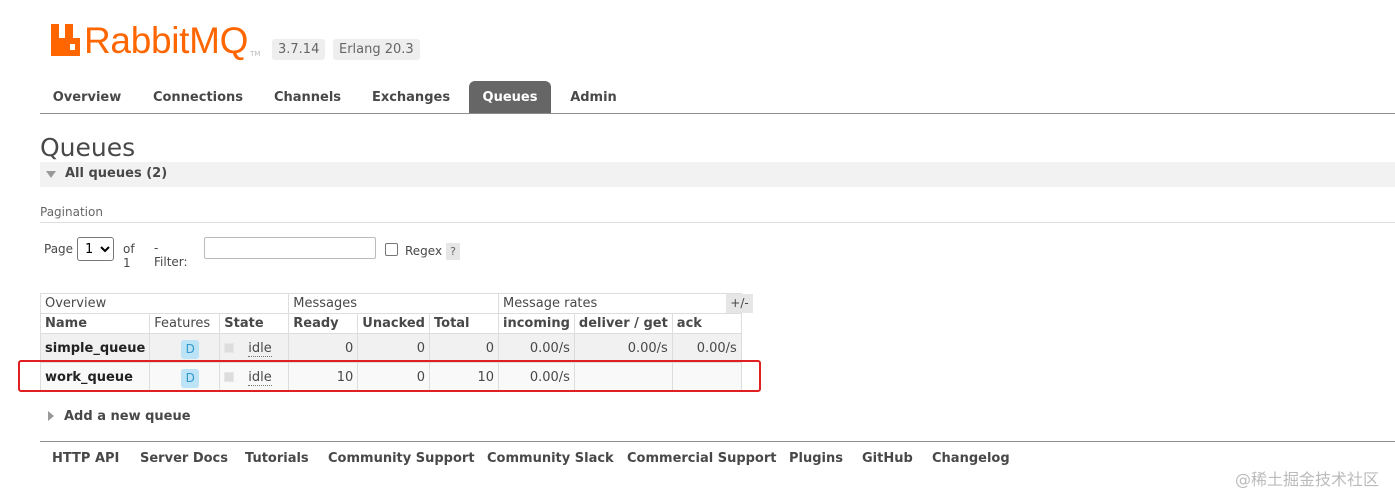  I want to click on watermark-text: @稀土掘金技术社区, so click(1306, 479).